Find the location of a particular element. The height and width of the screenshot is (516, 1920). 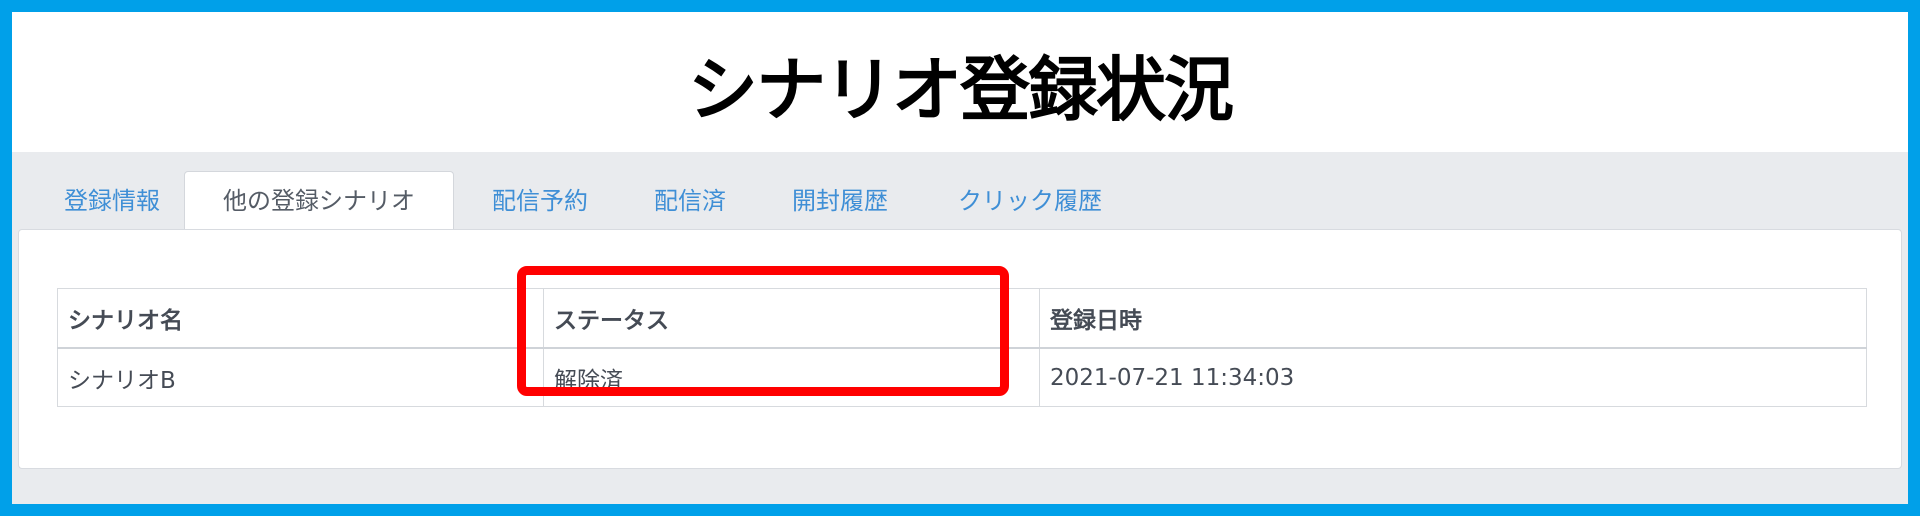

column-header-scenario-name: シナリオ名 is located at coordinates (300, 318).